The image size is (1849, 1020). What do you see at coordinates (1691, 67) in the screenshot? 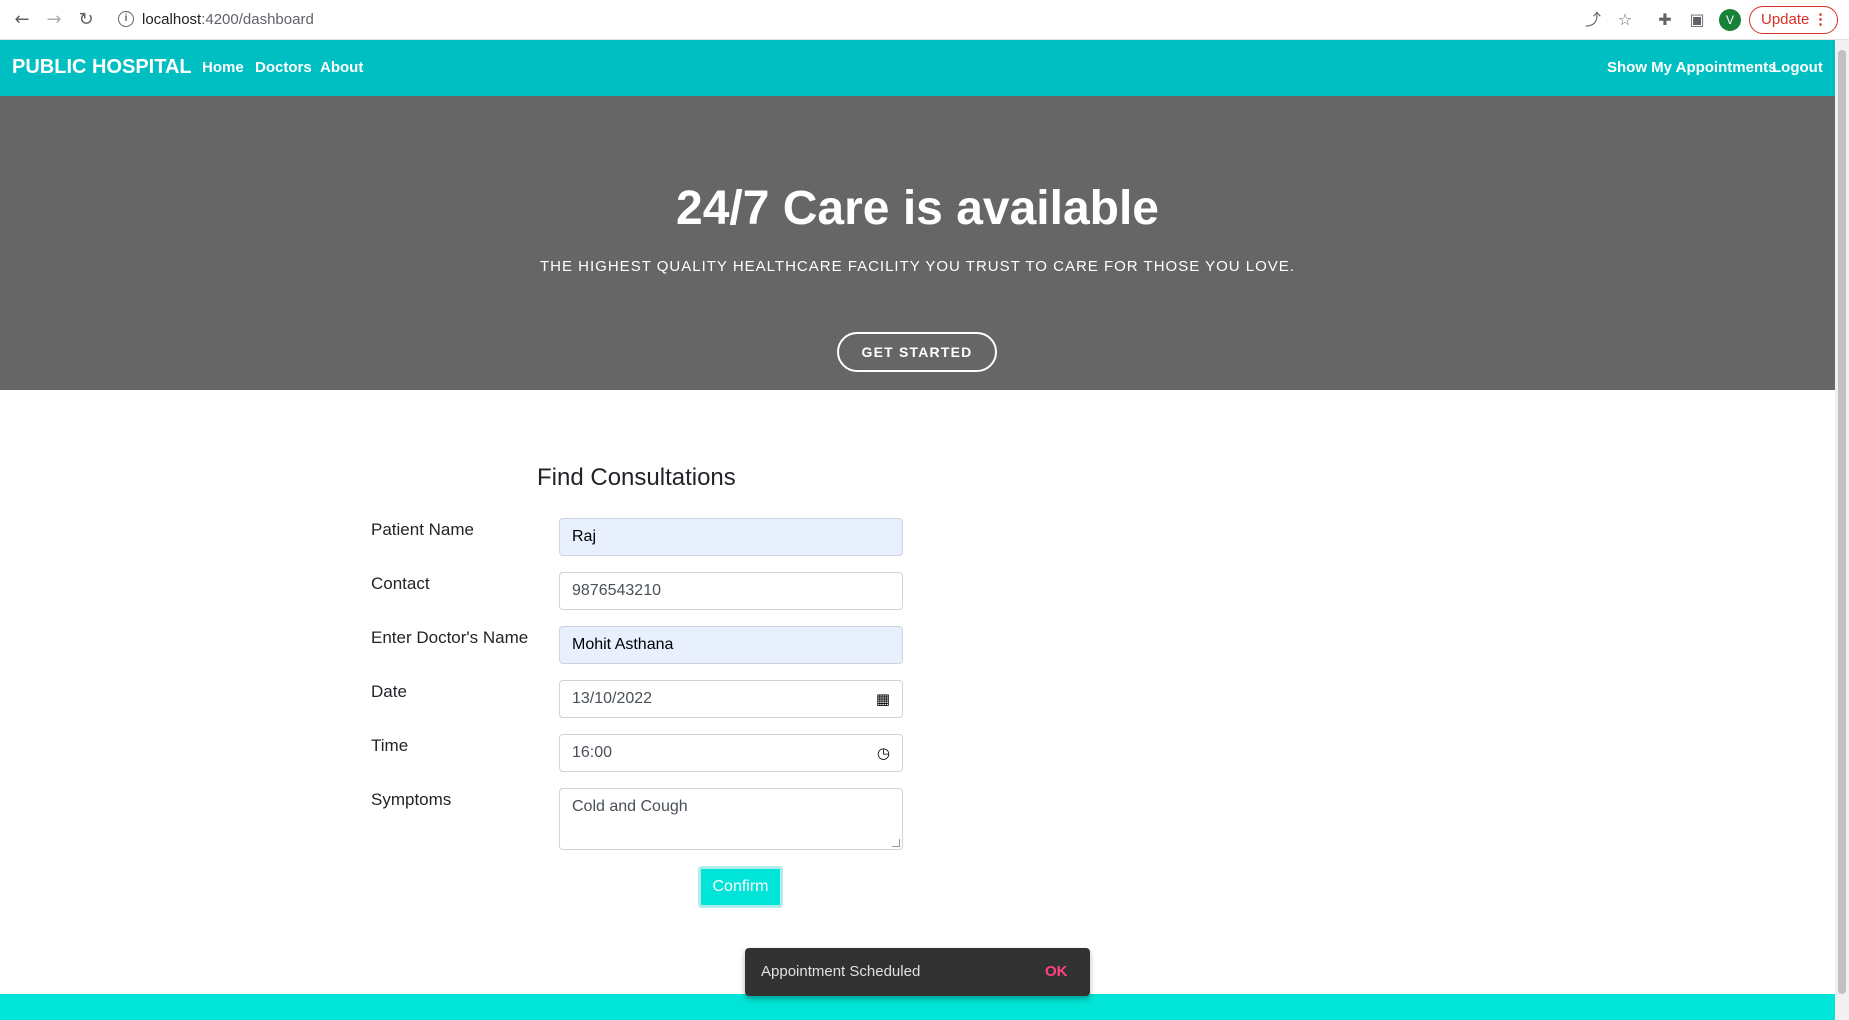
I see `nav-show-my-appointments: Show My Appointments` at bounding box center [1691, 67].